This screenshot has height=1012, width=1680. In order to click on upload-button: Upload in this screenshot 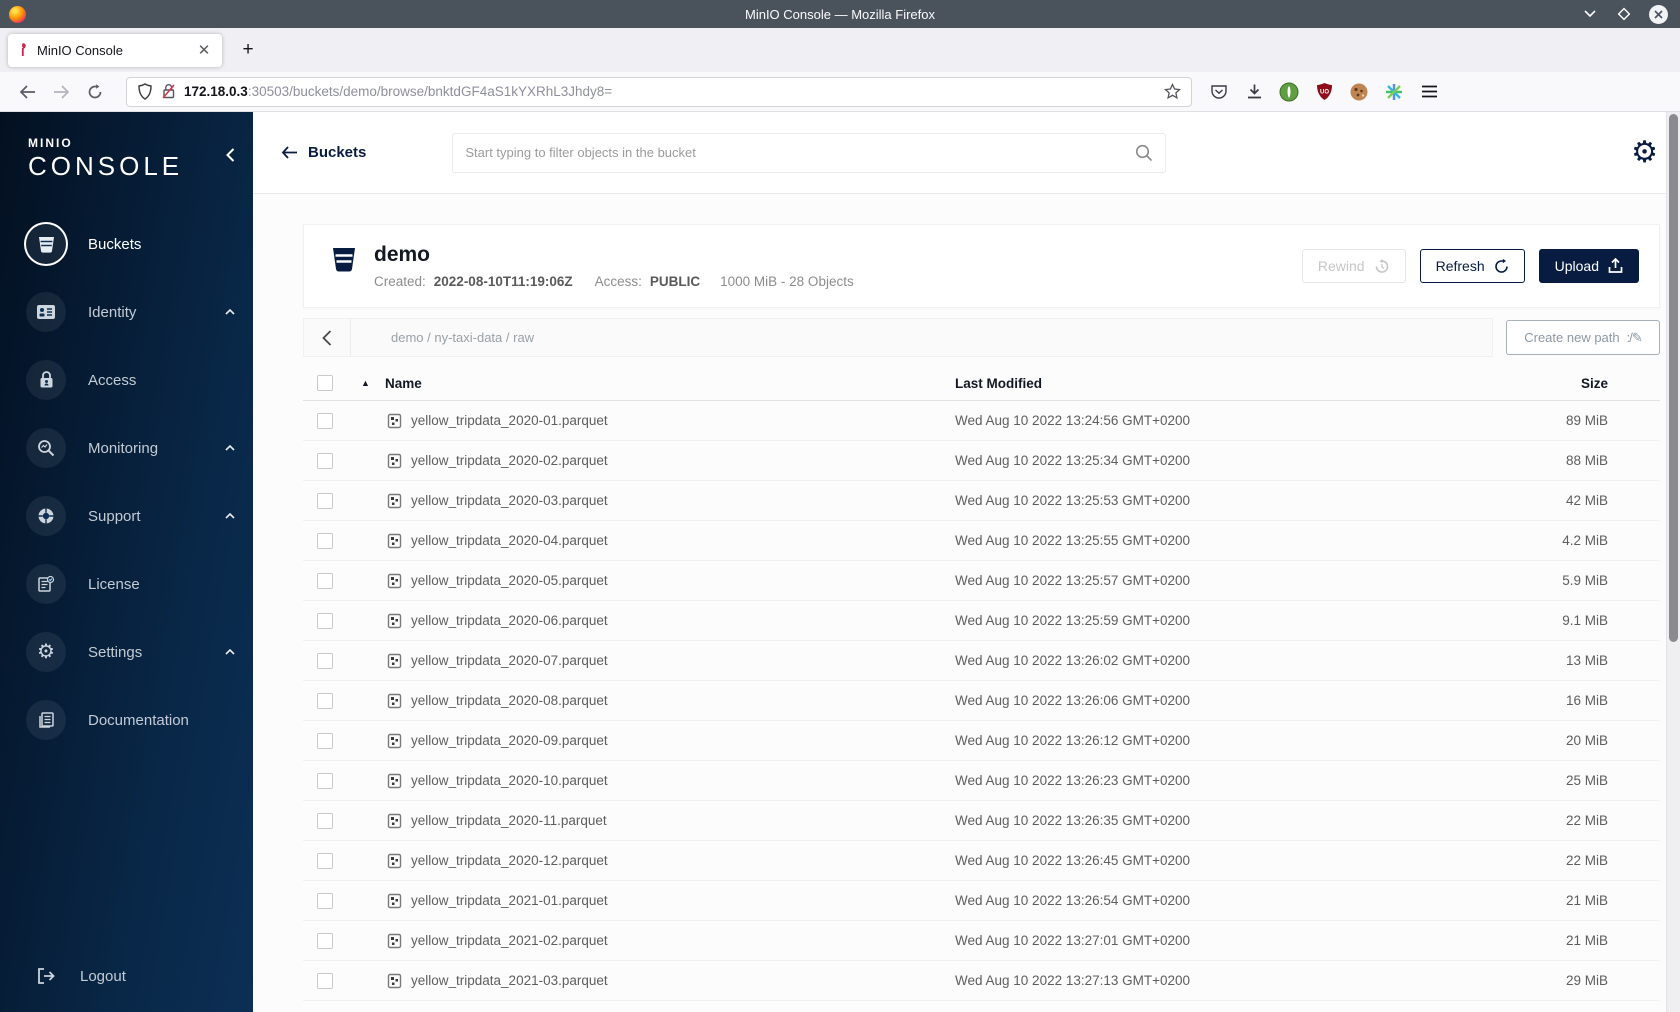, I will do `click(1588, 266)`.